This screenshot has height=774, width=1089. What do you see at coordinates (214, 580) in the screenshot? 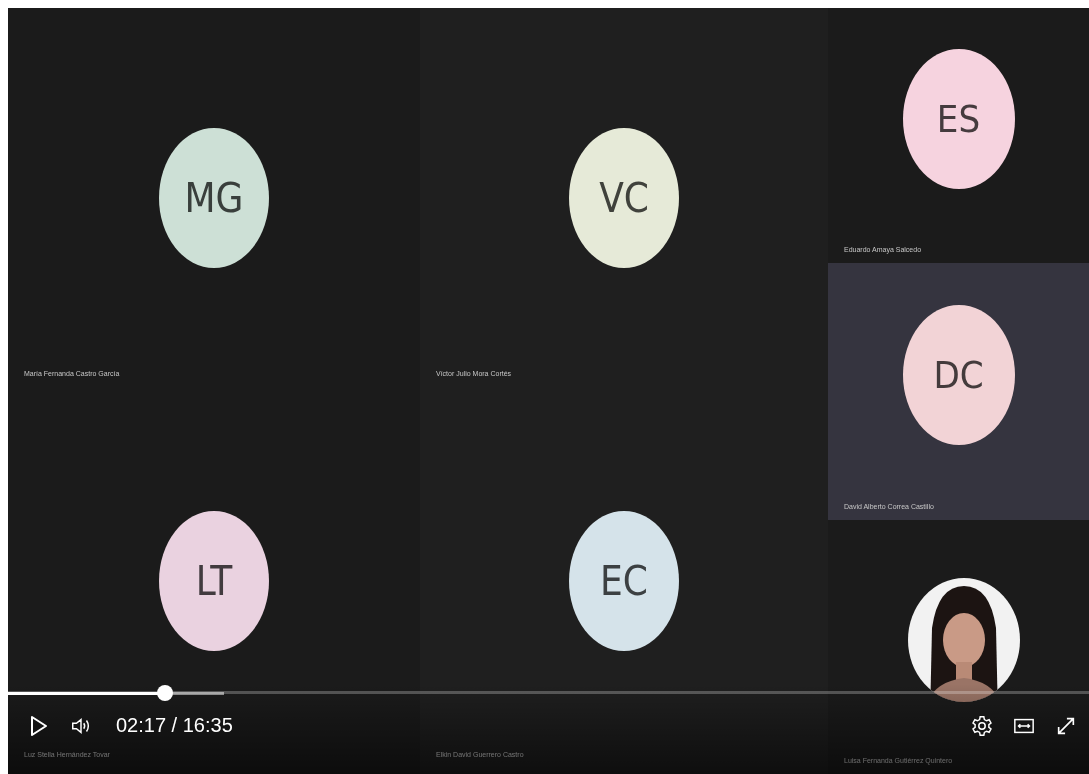
I see `avatar: LT` at bounding box center [214, 580].